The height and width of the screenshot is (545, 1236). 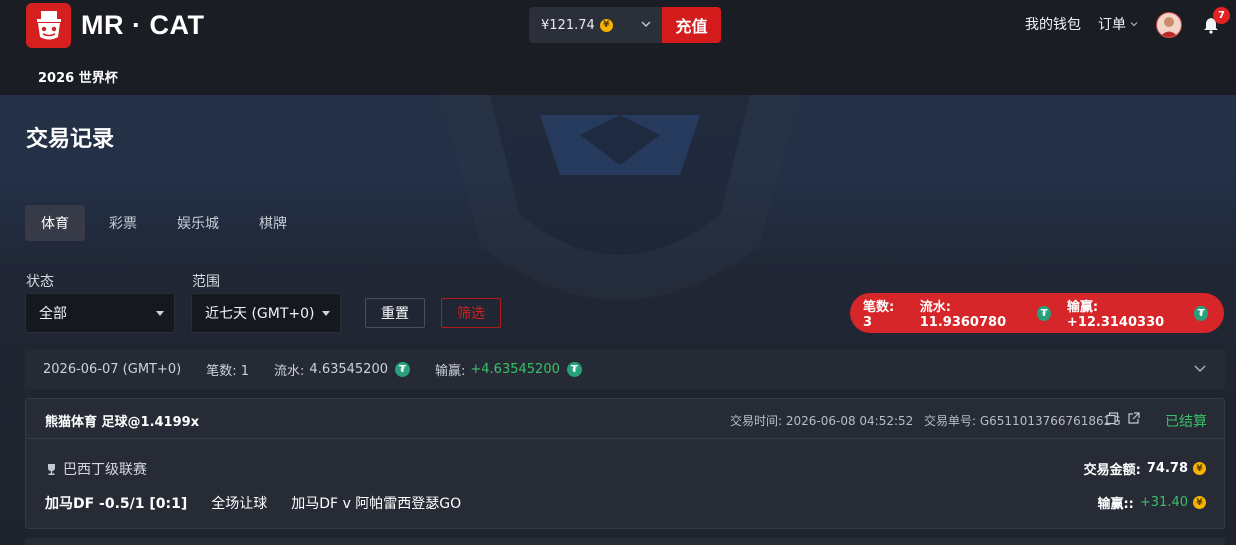 What do you see at coordinates (1221, 15) in the screenshot?
I see `notification-badge: 7` at bounding box center [1221, 15].